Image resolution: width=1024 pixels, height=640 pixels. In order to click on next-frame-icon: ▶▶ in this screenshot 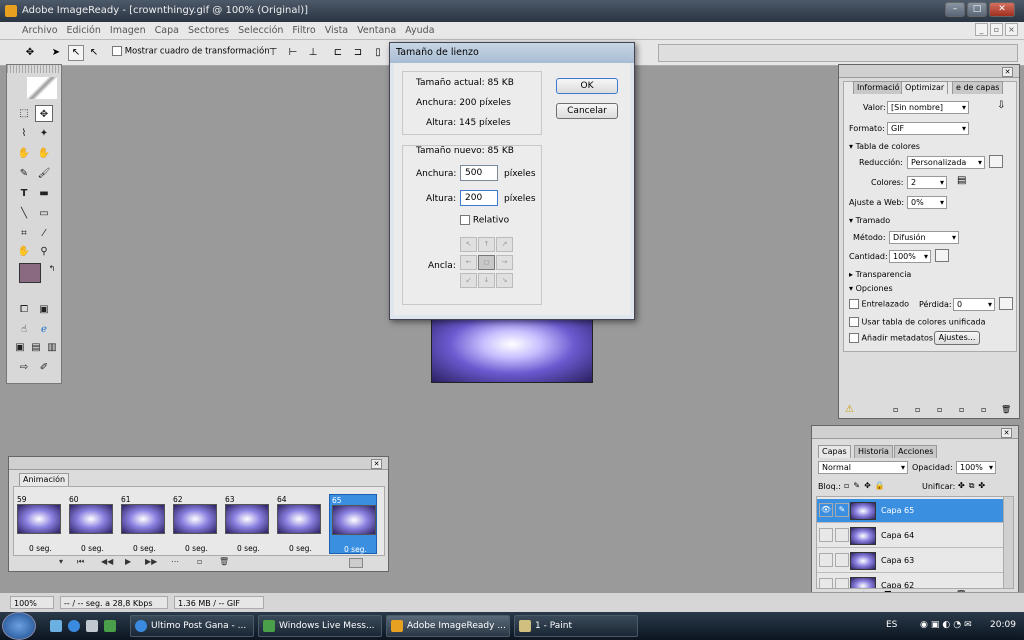, I will do `click(151, 561)`.